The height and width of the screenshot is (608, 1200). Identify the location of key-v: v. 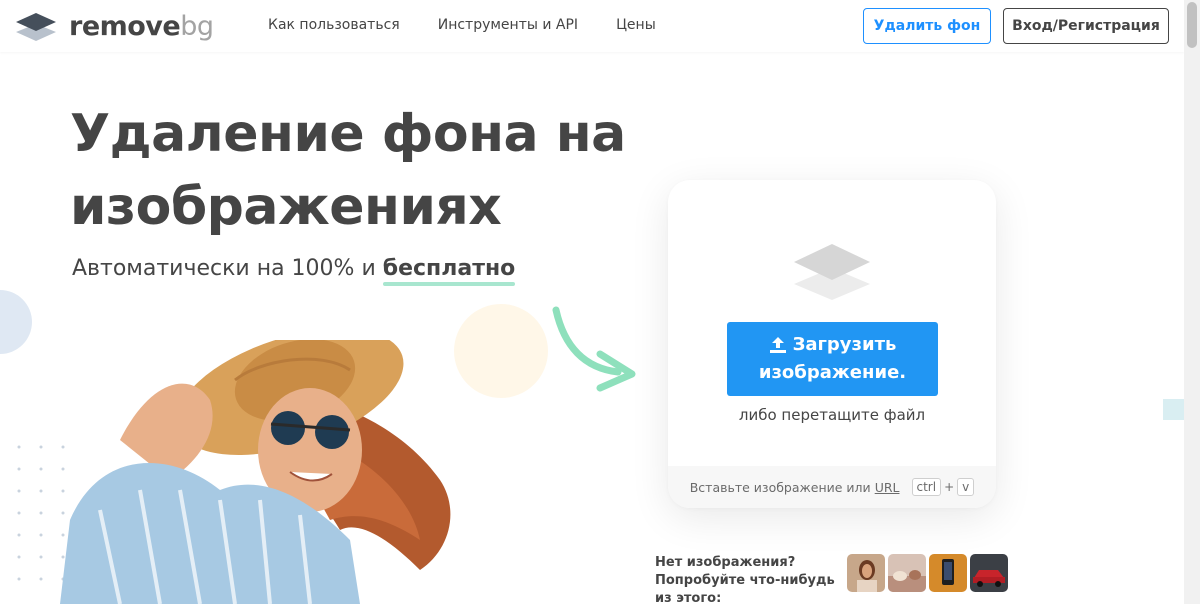
(966, 487).